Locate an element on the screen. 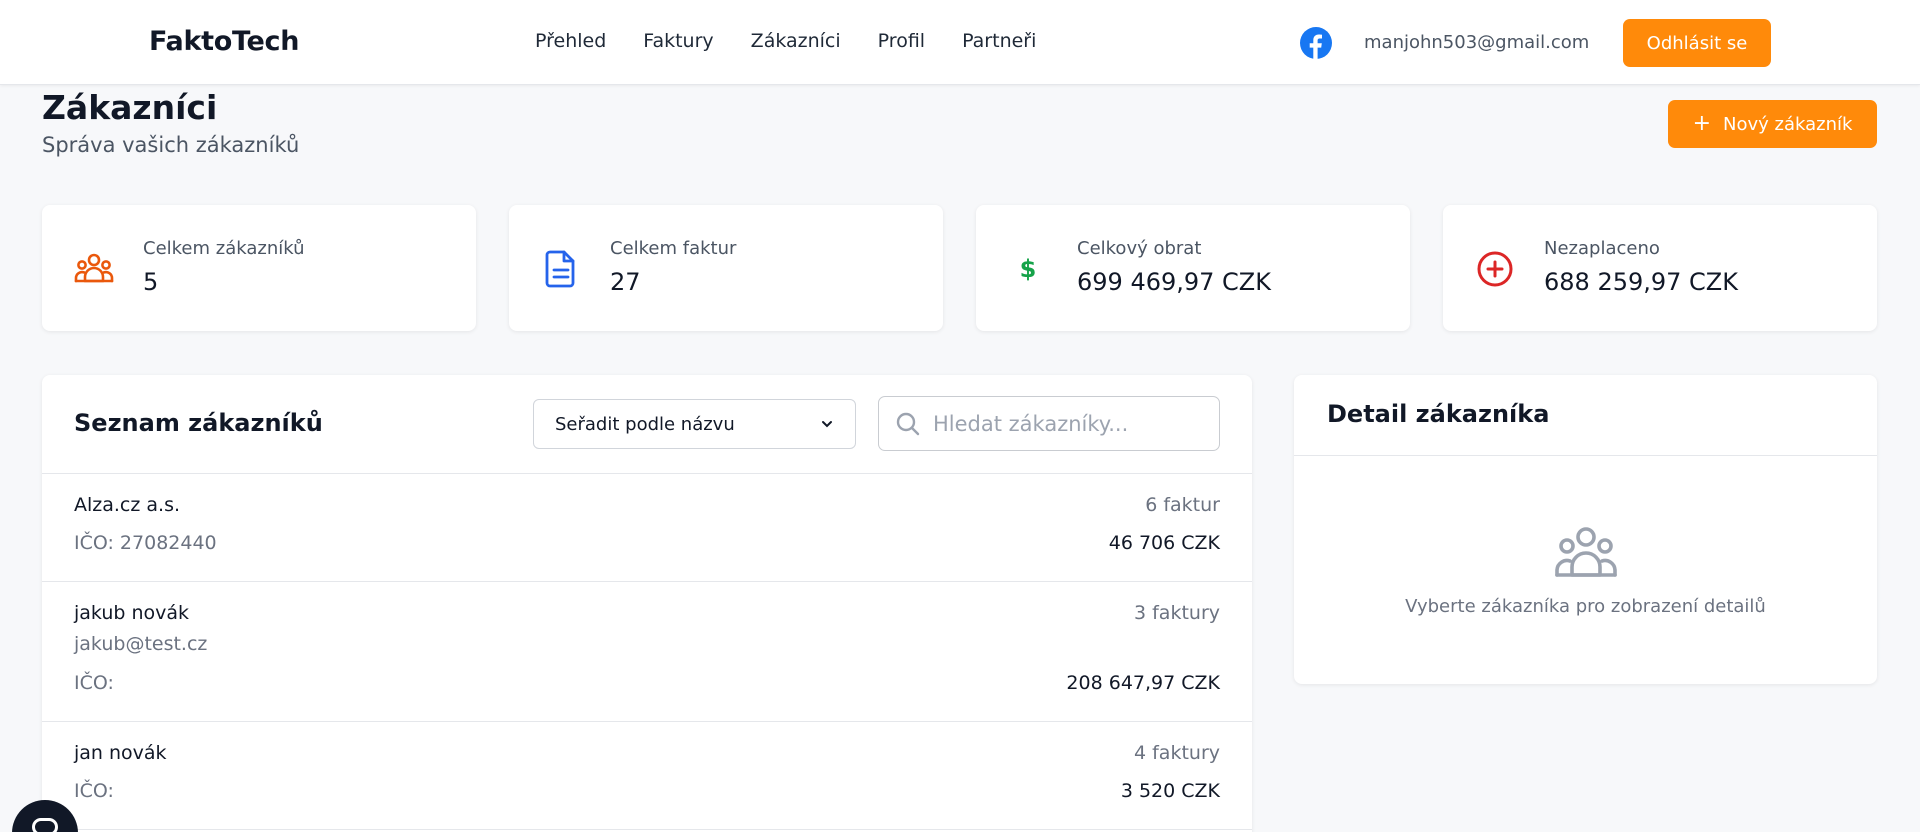 Image resolution: width=1920 pixels, height=832 pixels. search-icon is located at coordinates (908, 424).